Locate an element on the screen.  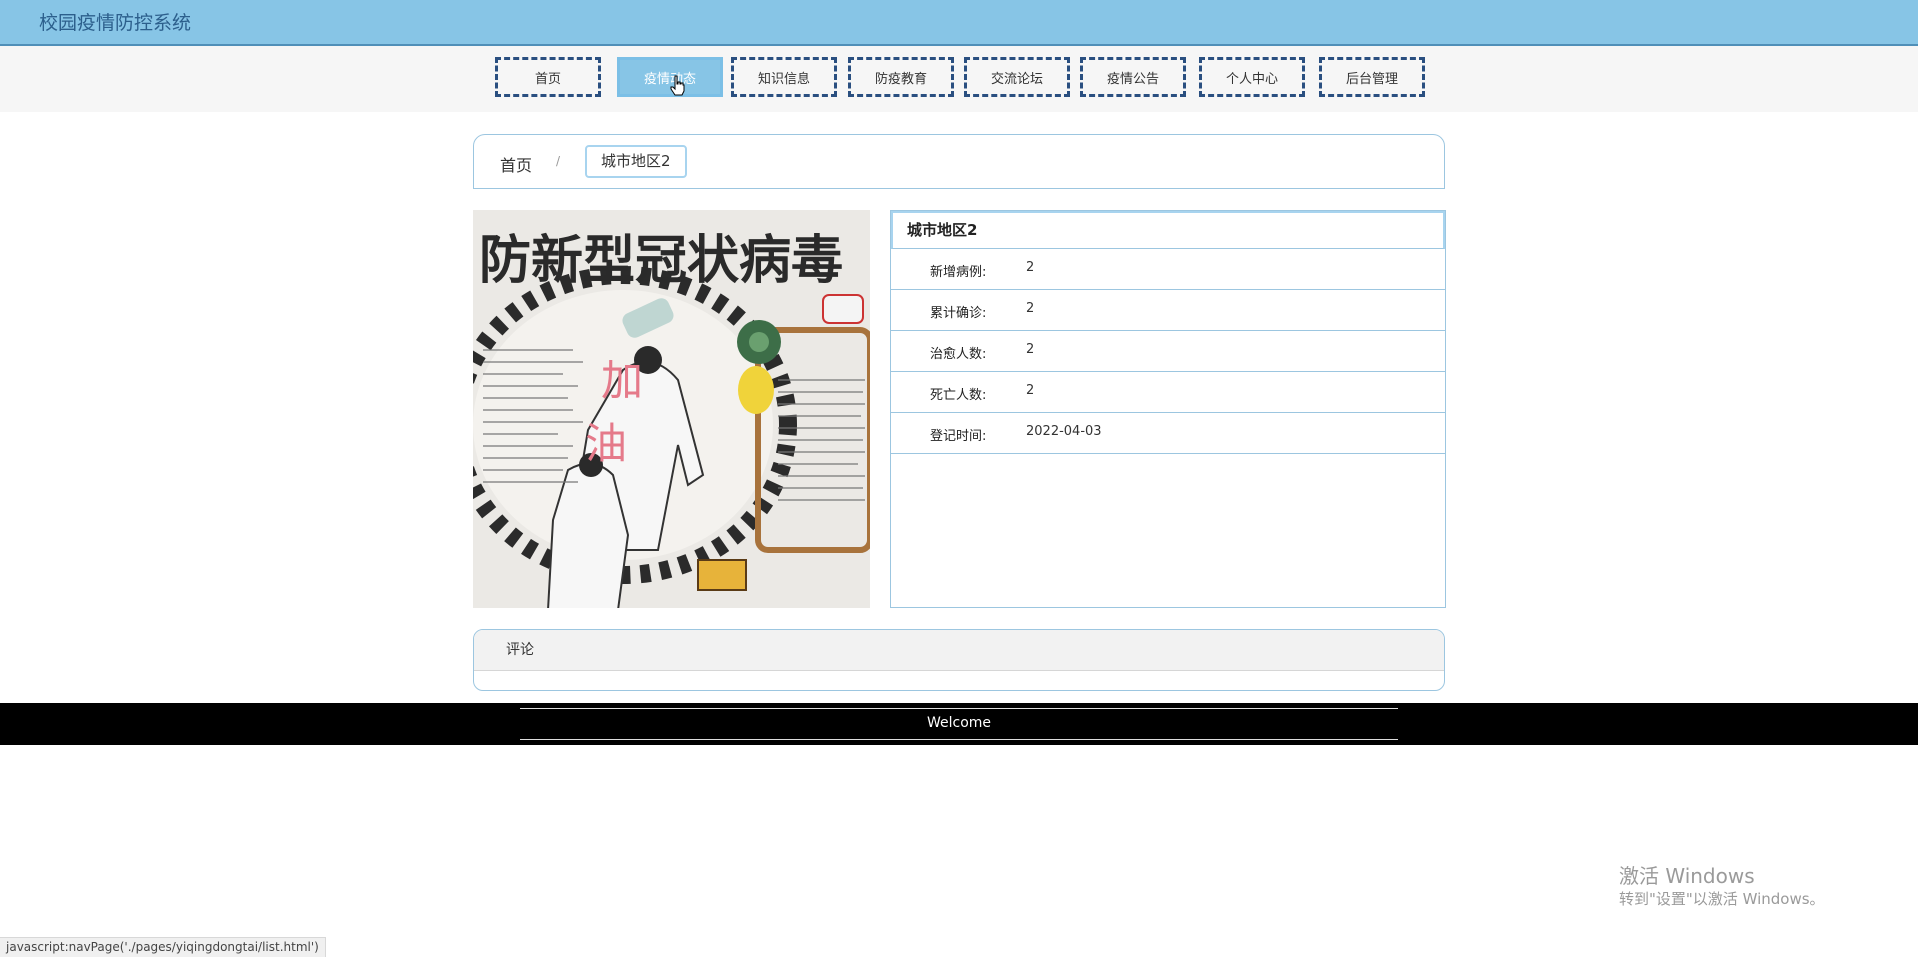
nav-item-admin: 后台管理 is located at coordinates (1372, 77).